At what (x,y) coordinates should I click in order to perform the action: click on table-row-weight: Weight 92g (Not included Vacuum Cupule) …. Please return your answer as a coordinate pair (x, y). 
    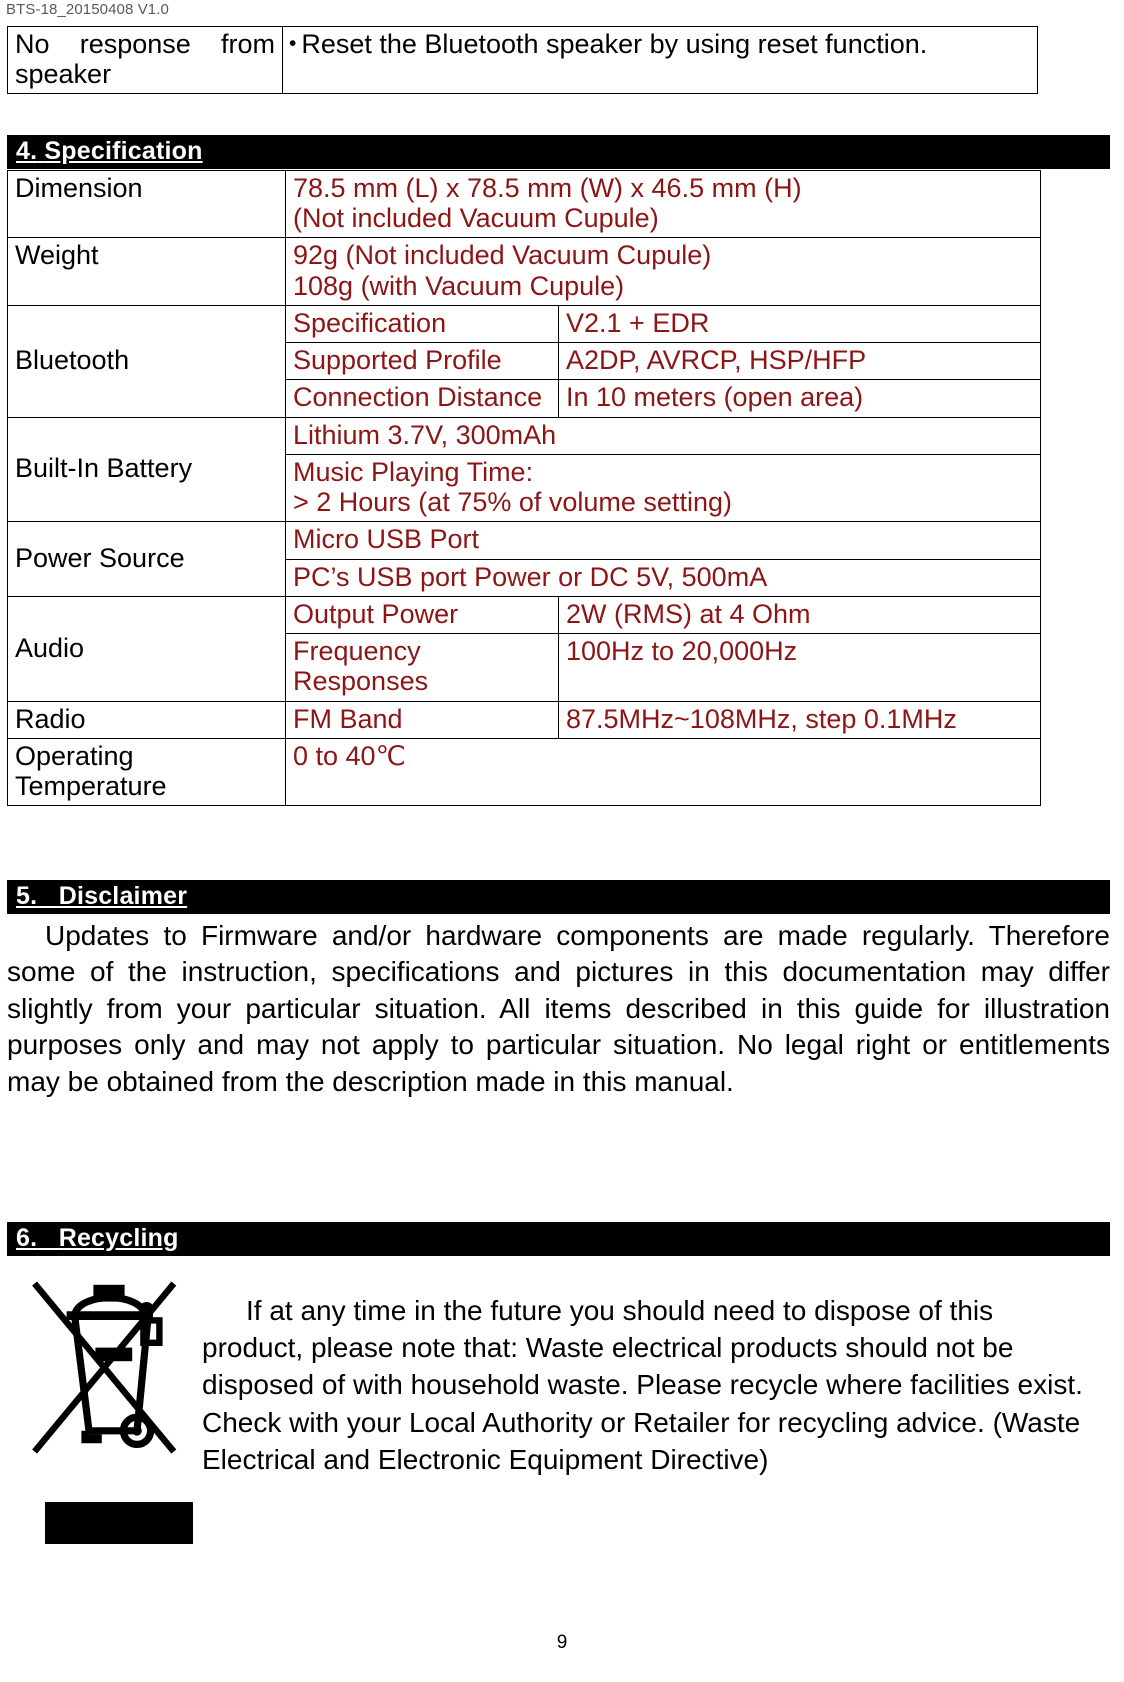
    Looking at the image, I should click on (524, 271).